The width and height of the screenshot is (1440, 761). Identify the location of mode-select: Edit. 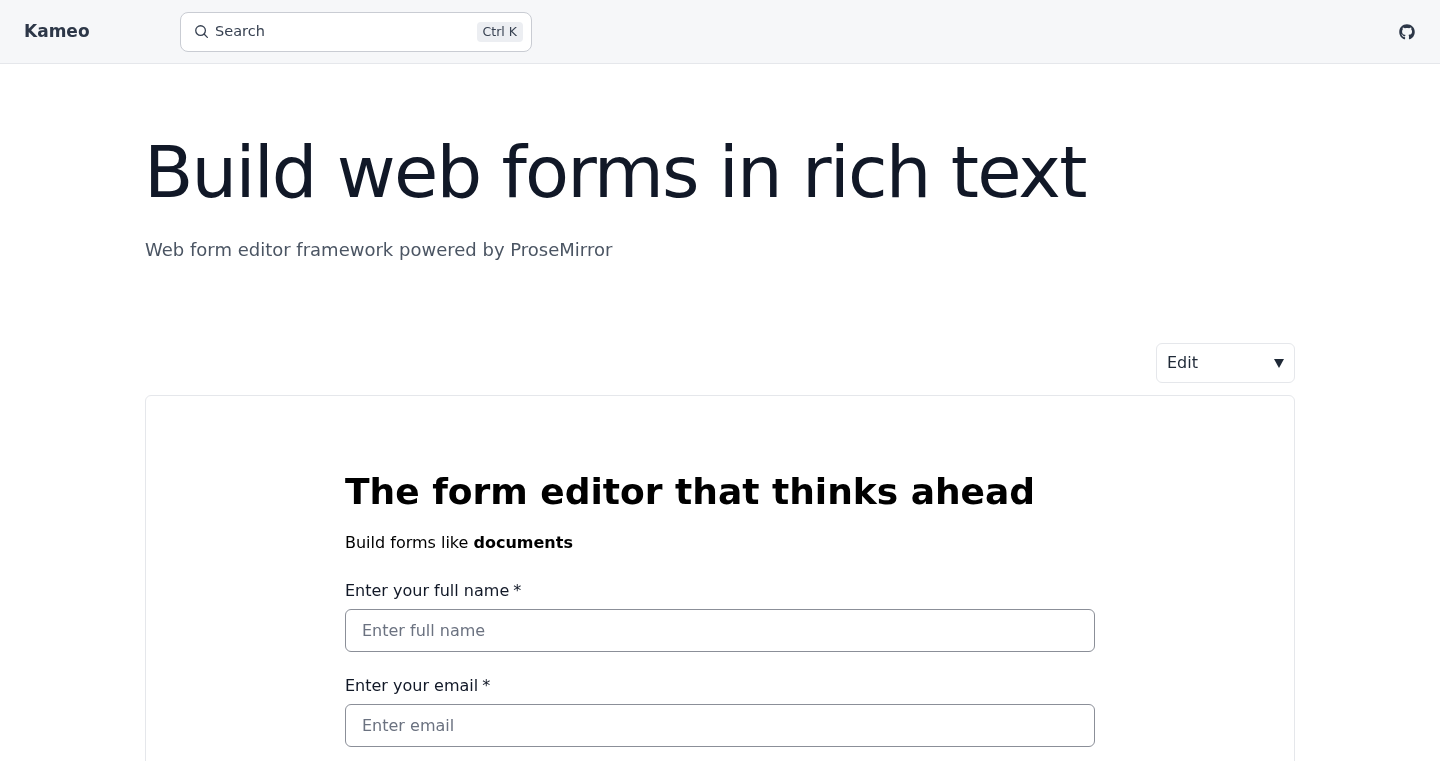
(1225, 363).